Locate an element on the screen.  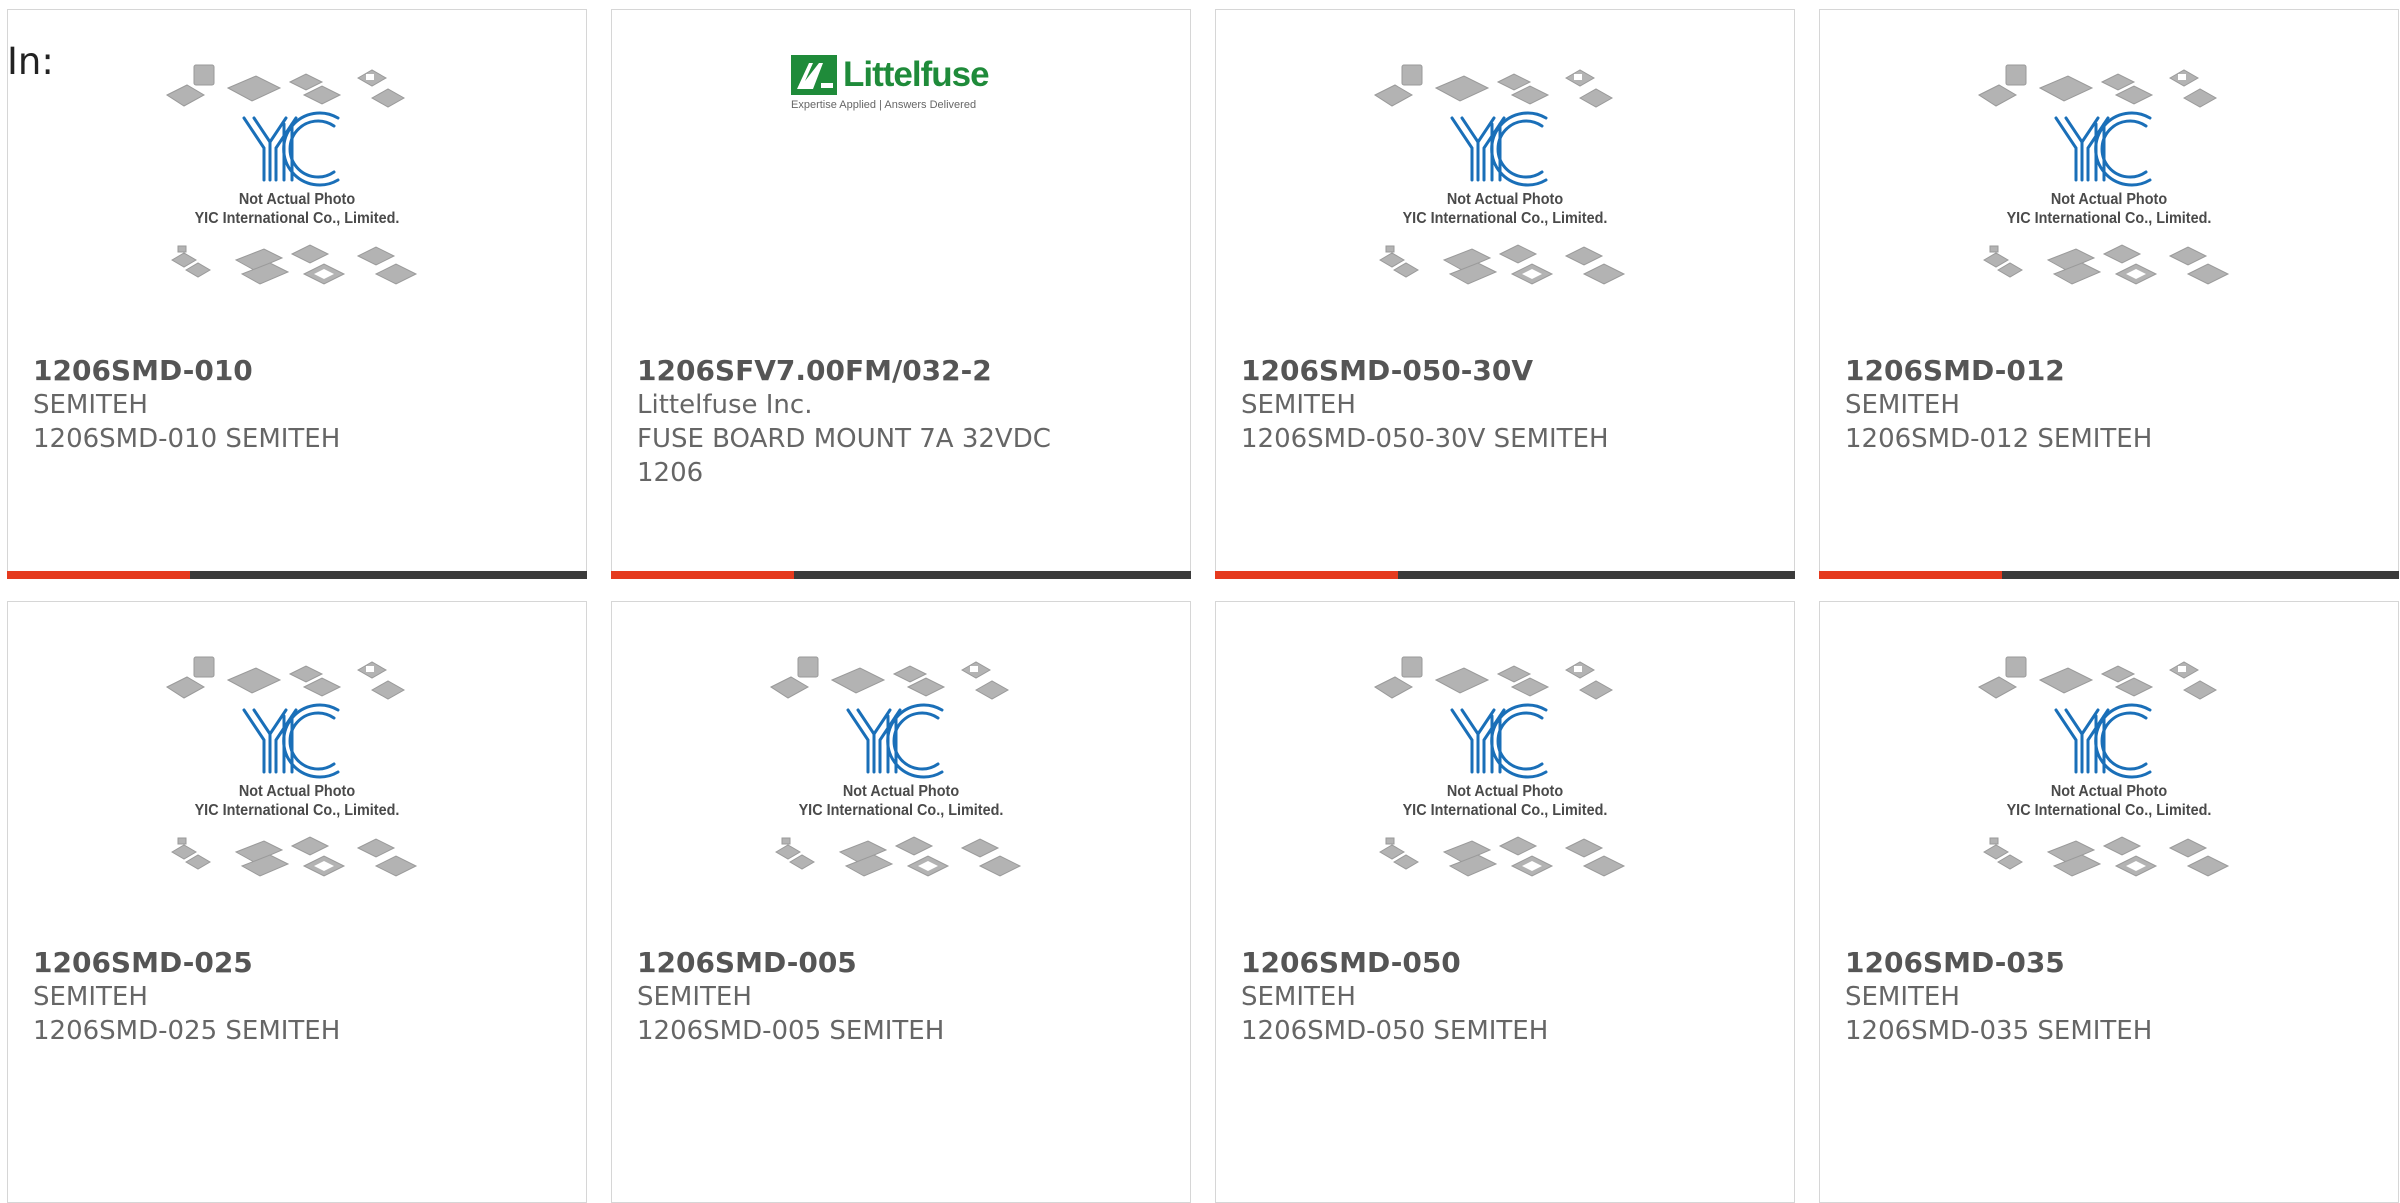
product-info: 1206SMD-025 SEMITEH 1206SMD-025 SEMITEH is located at coordinates (297, 997).